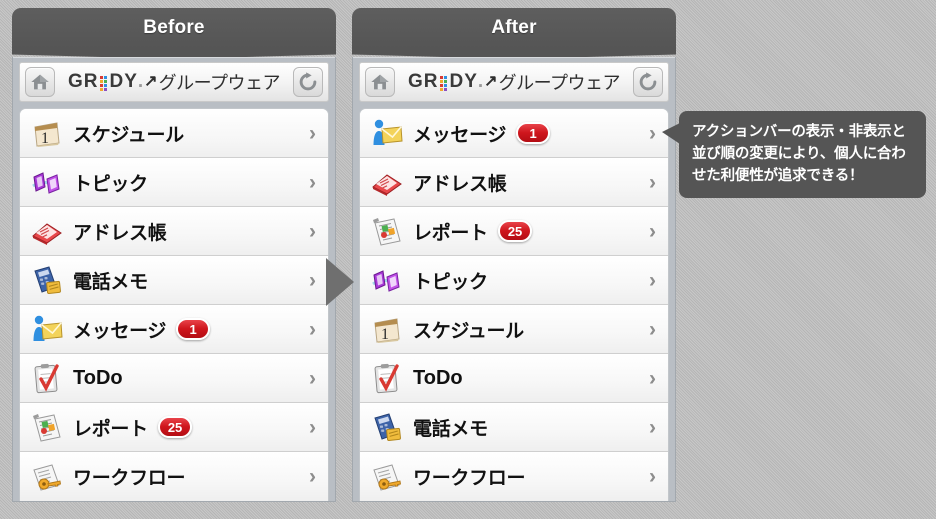 Image resolution: width=936 pixels, height=519 pixels. I want to click on list-item-label: ToDo, so click(438, 377).